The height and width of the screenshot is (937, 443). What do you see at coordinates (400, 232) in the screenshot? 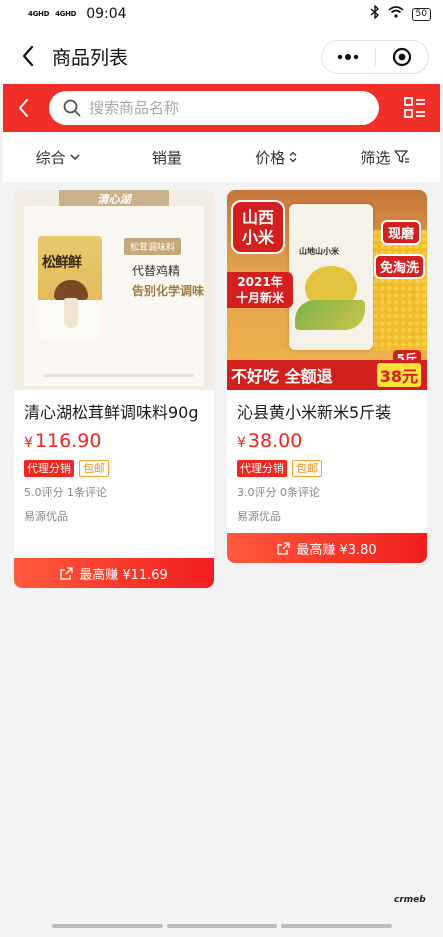
I see `badge-fresh-milled: 现磨` at bounding box center [400, 232].